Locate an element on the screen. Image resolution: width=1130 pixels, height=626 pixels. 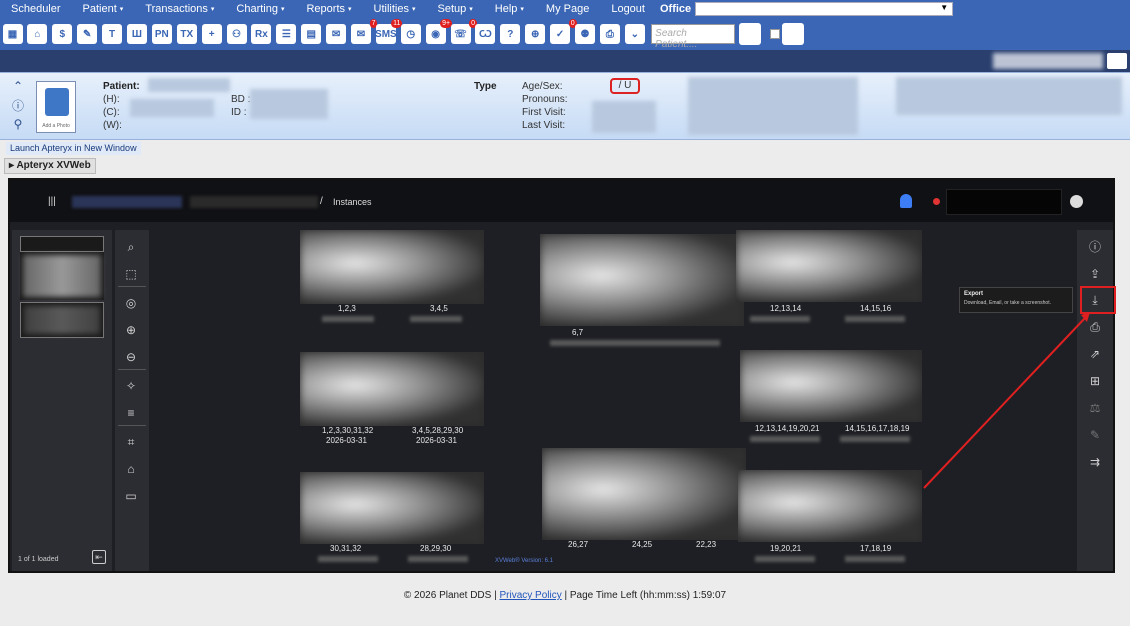
redacted-phone is located at coordinates (172, 108).